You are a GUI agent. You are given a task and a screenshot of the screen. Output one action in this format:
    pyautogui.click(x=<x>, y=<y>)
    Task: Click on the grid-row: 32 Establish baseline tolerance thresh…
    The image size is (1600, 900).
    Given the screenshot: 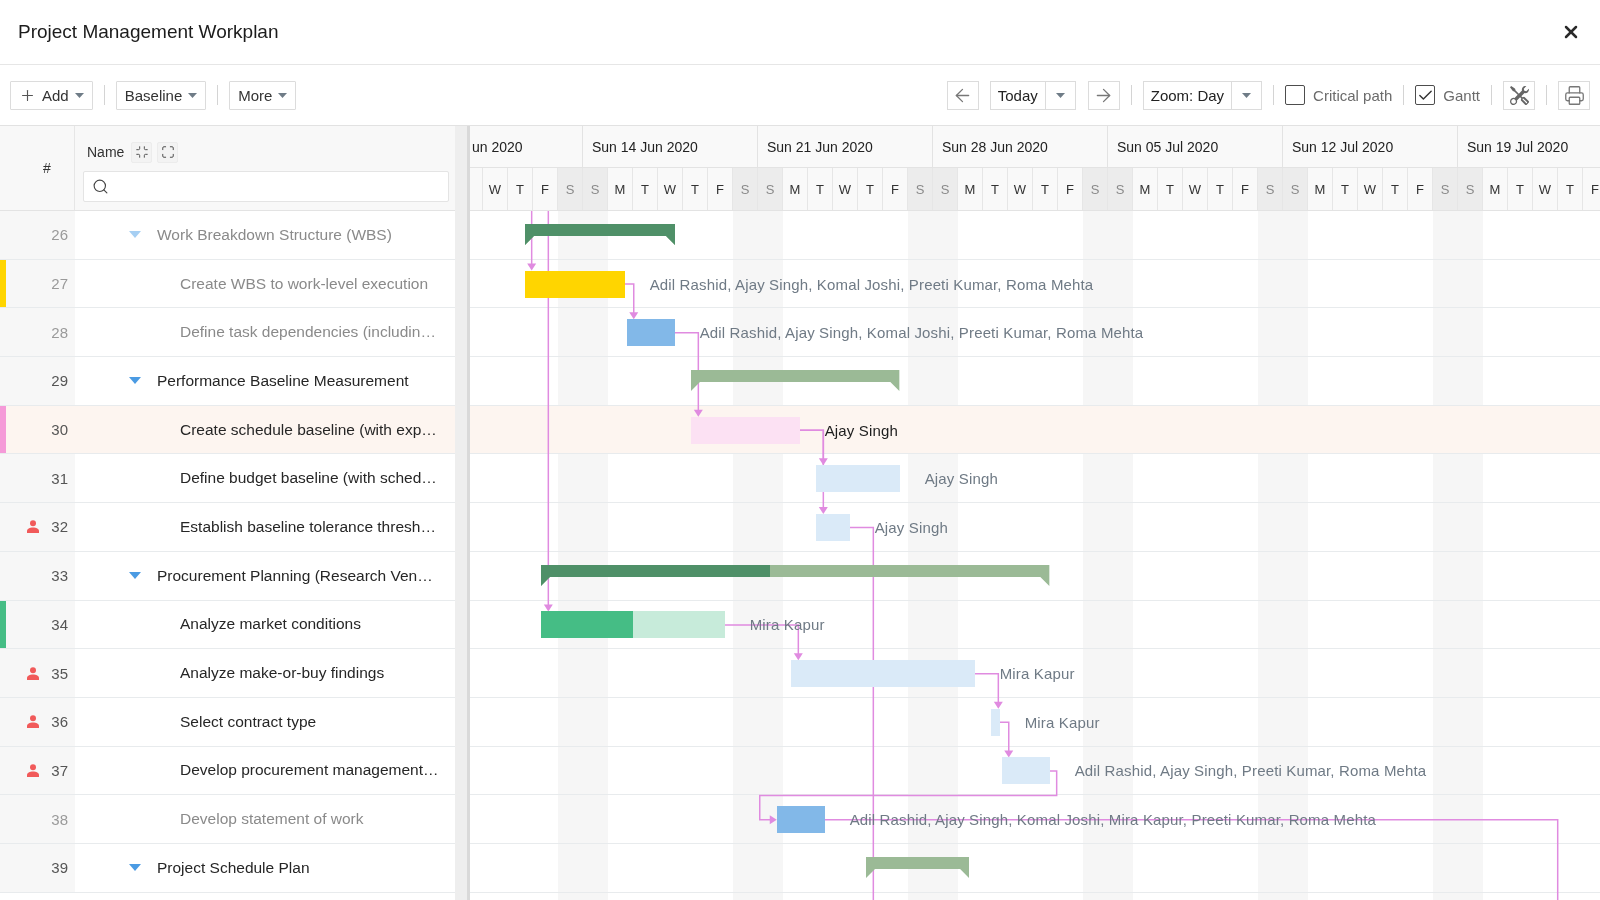 What is the action you would take?
    pyautogui.click(x=227, y=527)
    